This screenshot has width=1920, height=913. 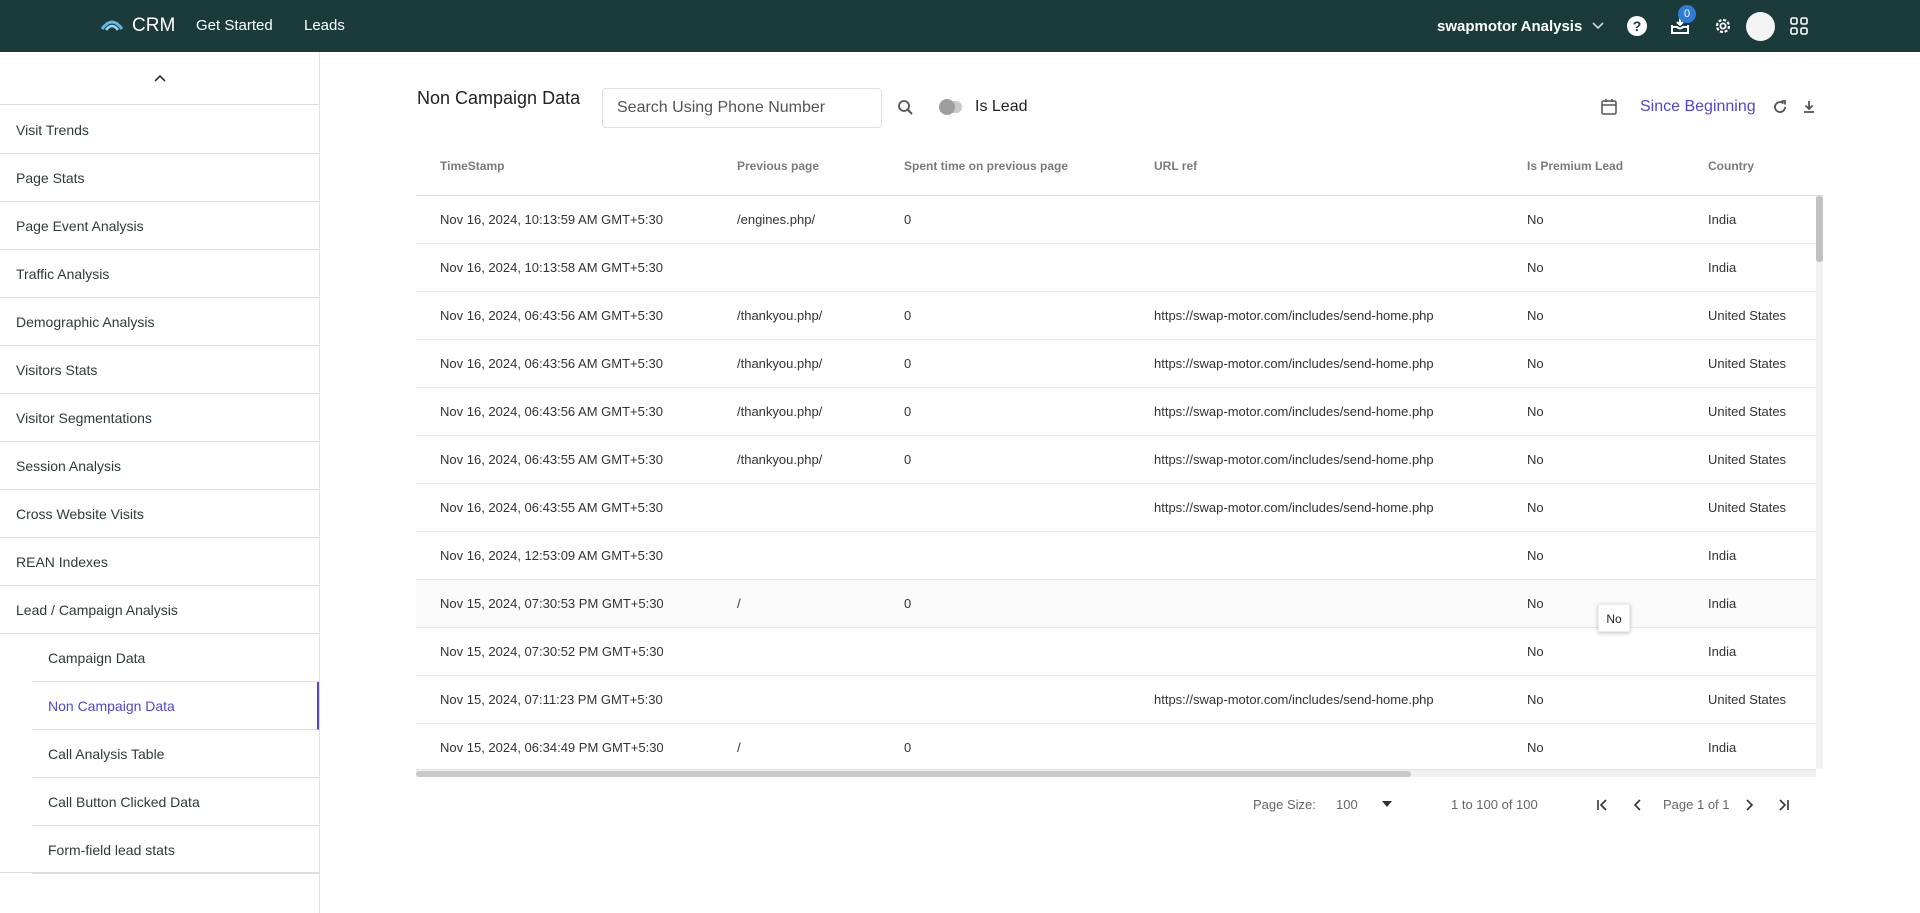 I want to click on account-selector: swapmotor Analysis, so click(x=1520, y=26).